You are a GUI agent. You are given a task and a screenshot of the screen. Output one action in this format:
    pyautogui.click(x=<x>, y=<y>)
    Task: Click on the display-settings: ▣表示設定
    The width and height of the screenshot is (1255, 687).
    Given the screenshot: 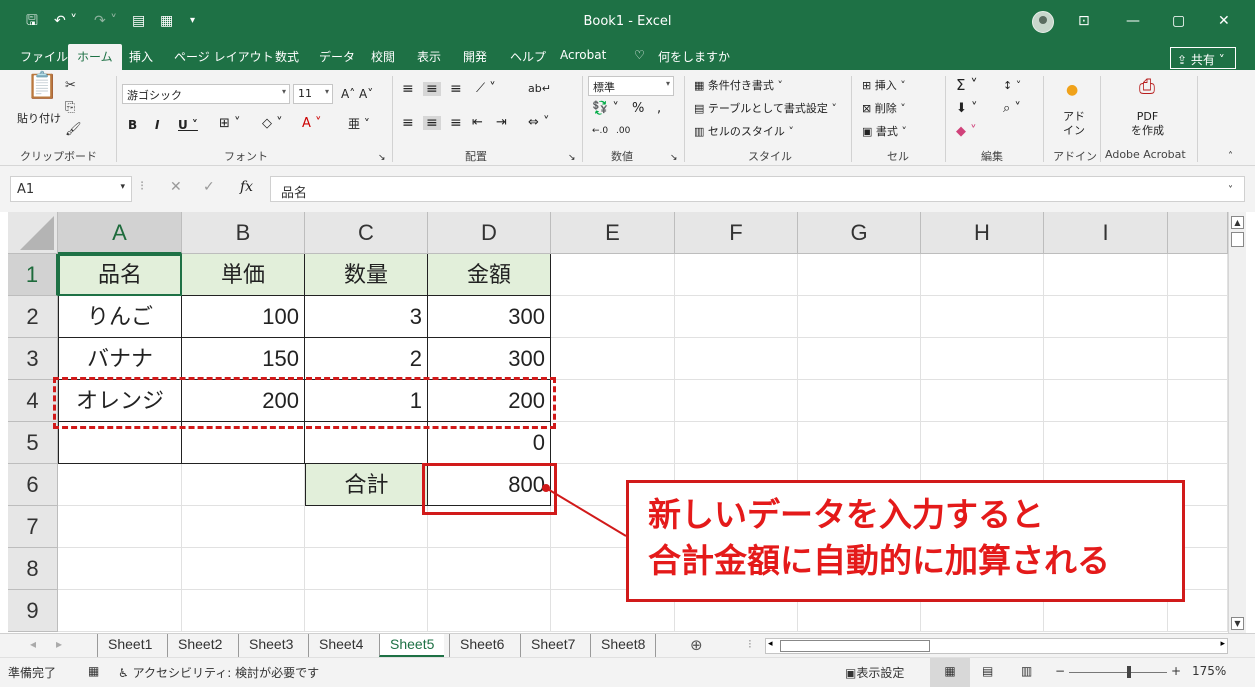 What is the action you would take?
    pyautogui.click(x=874, y=672)
    